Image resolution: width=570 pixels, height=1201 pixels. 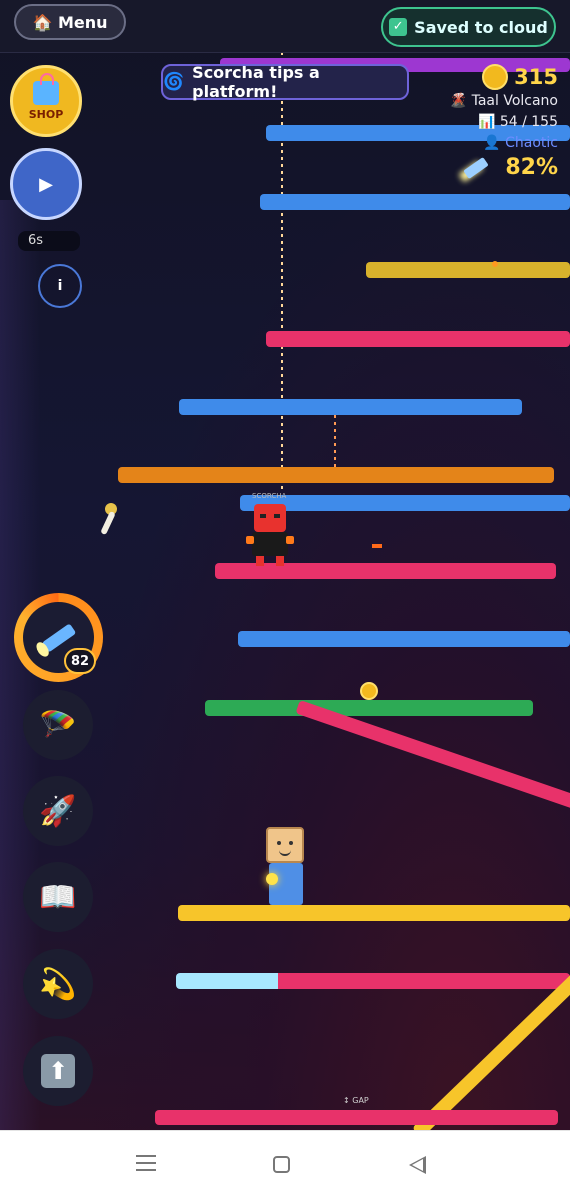 I want to click on shop-label: SHOP, so click(x=46, y=114).